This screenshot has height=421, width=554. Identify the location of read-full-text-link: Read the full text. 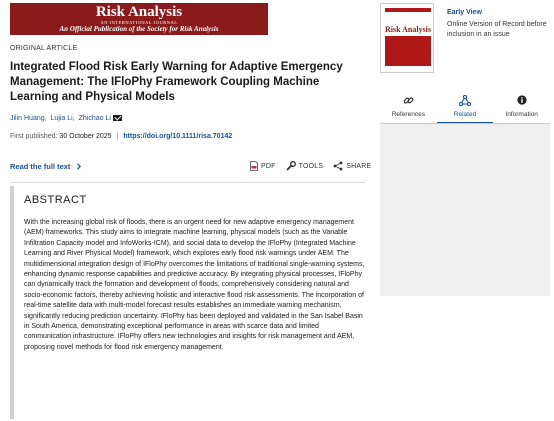
(46, 166).